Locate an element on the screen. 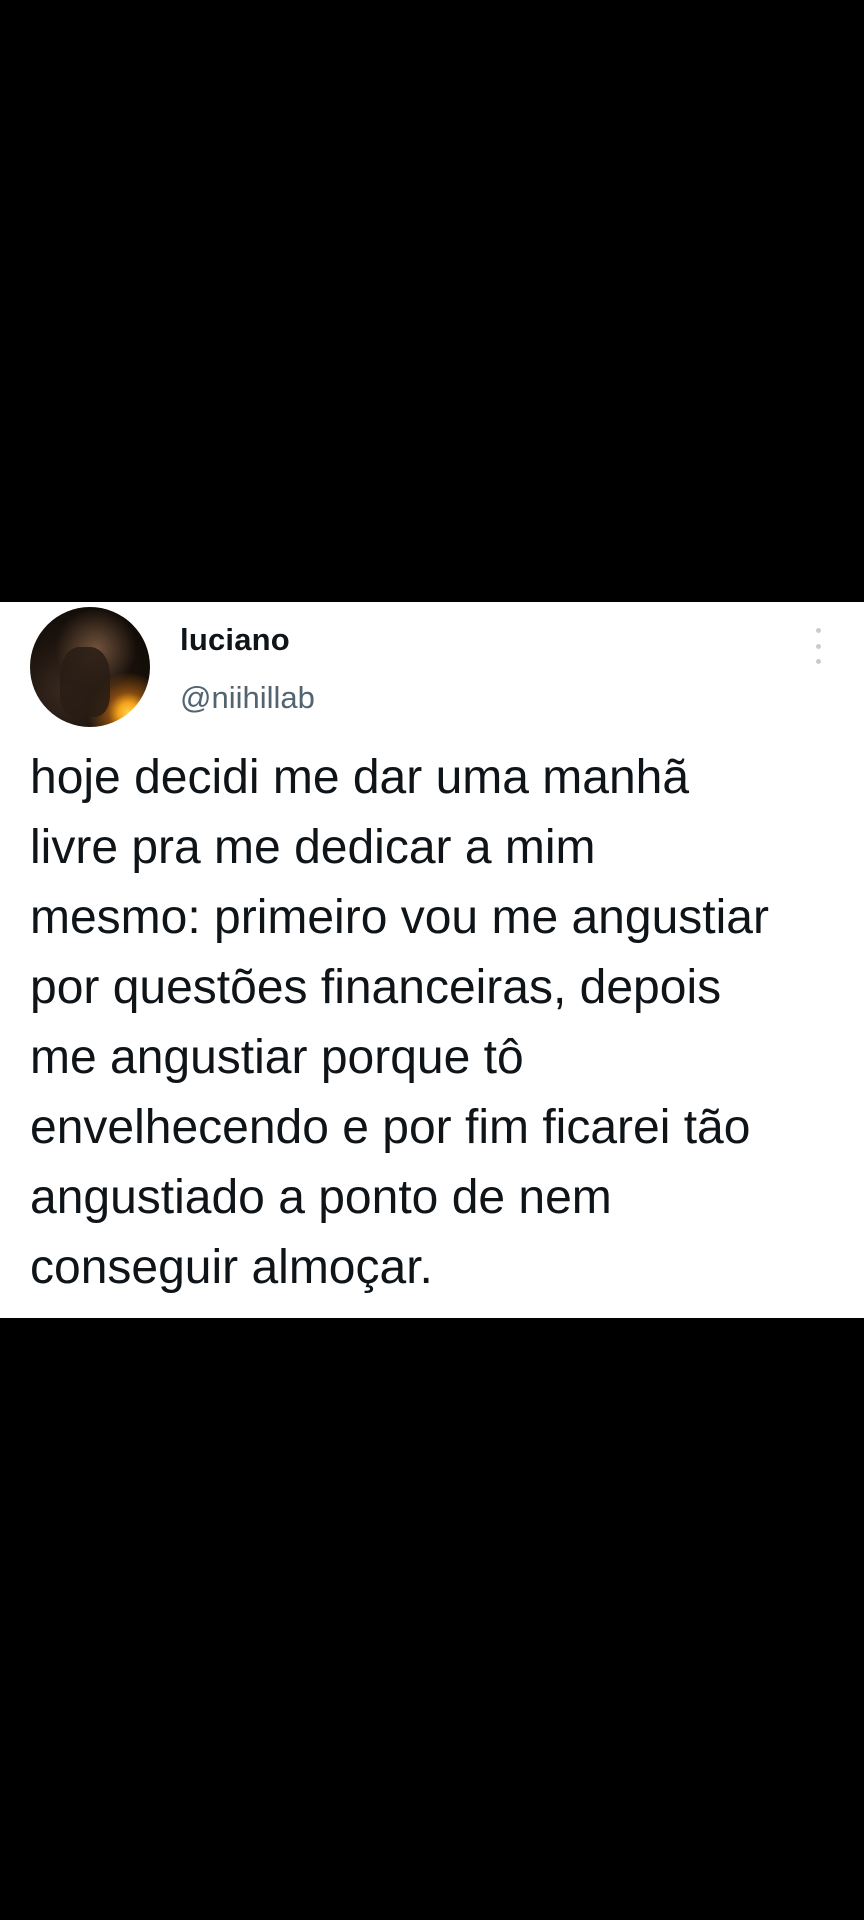 The image size is (864, 1920). tweet-text-line: envelhecendo e por fim ficarei tão is located at coordinates (390, 1127).